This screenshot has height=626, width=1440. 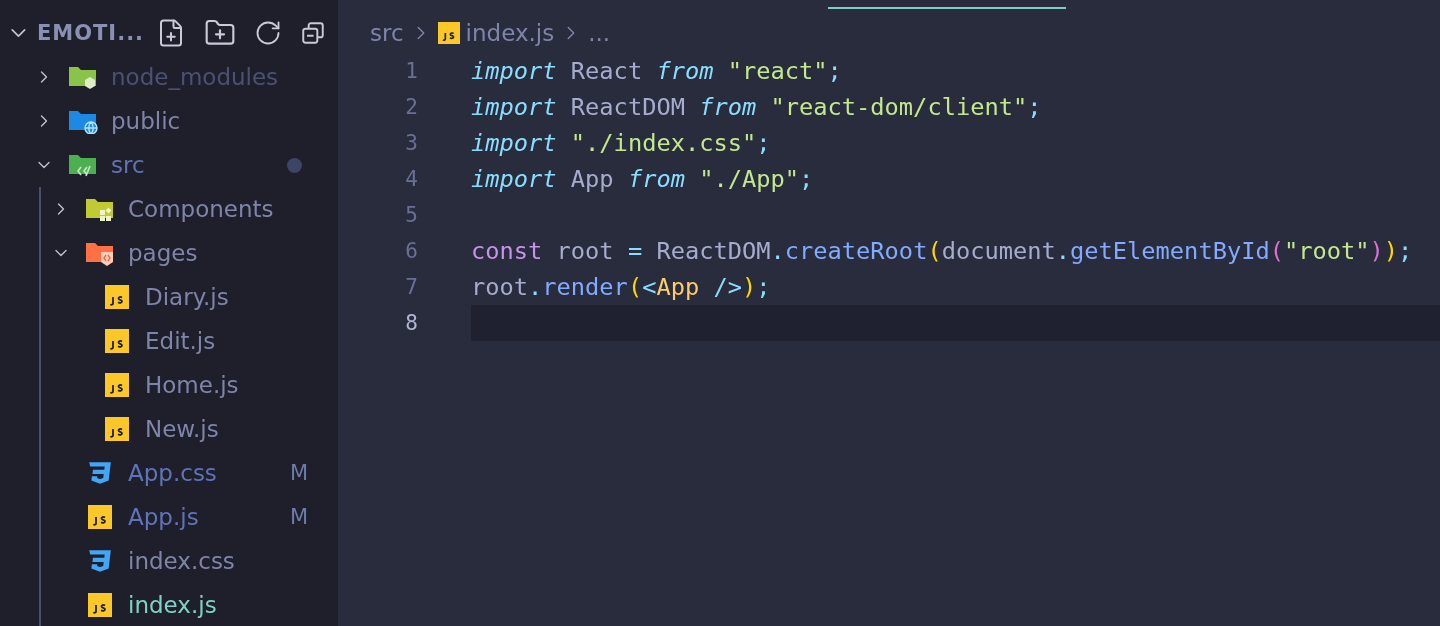 I want to click on file-name: node_modules, so click(x=195, y=77).